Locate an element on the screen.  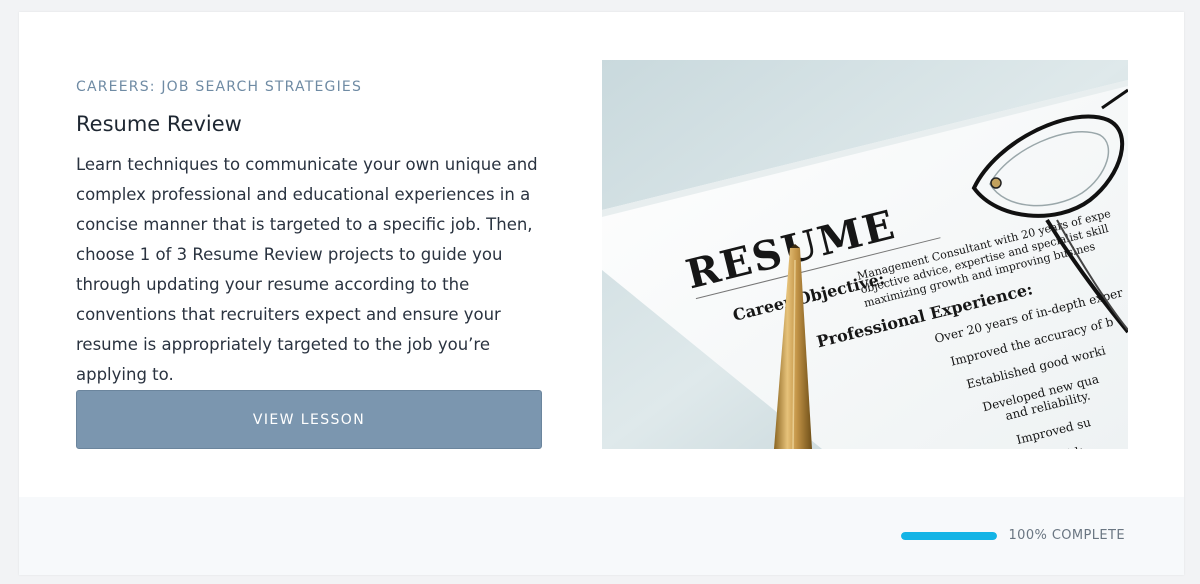
lesson-category: CAREERS: JOB SEARCH STRATEGIES is located at coordinates (219, 87).